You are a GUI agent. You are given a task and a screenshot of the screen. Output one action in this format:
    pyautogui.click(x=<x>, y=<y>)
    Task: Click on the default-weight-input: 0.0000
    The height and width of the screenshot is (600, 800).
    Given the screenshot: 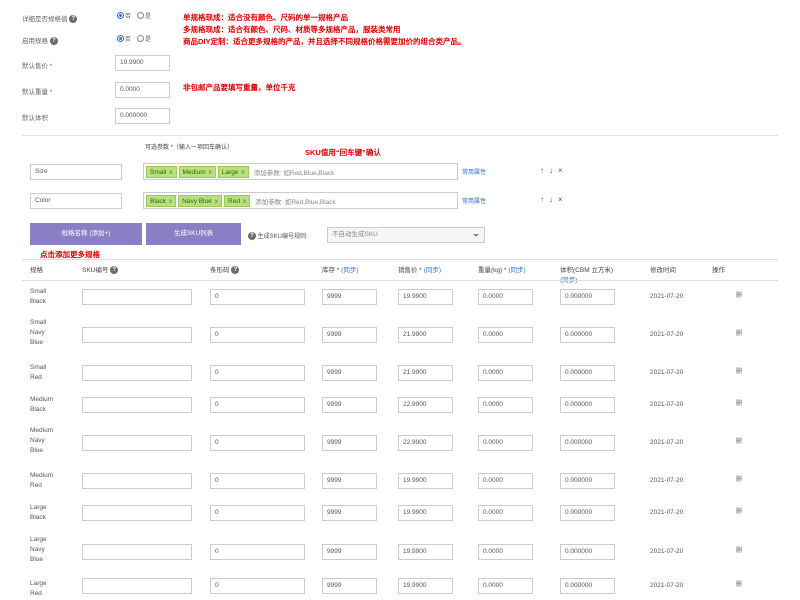 What is the action you would take?
    pyautogui.click(x=142, y=90)
    